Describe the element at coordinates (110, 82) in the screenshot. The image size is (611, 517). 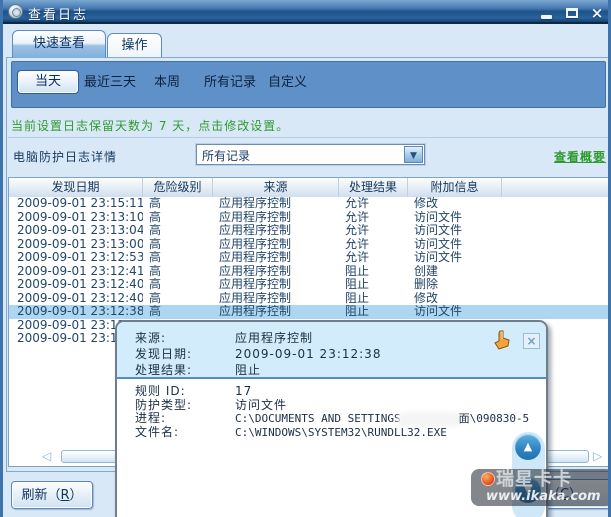
I see `toolbar-button-last-3-days: 最近三天` at that location.